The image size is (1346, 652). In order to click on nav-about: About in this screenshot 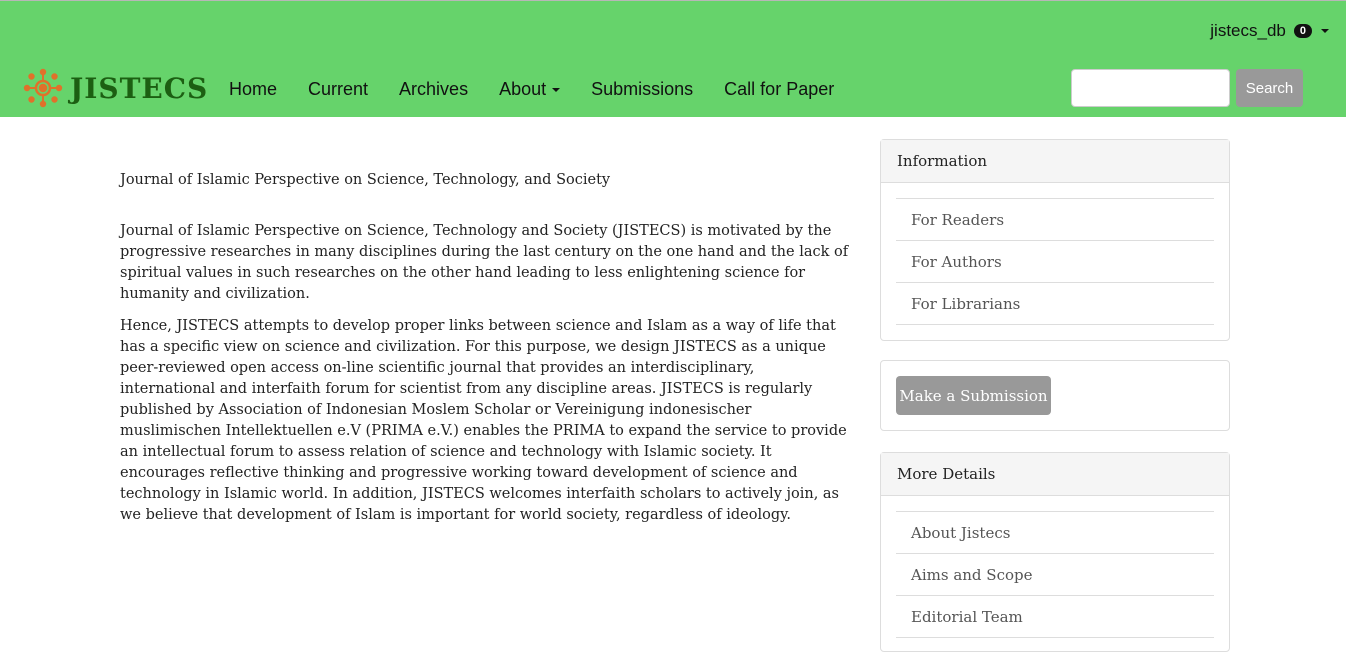, I will do `click(530, 89)`.